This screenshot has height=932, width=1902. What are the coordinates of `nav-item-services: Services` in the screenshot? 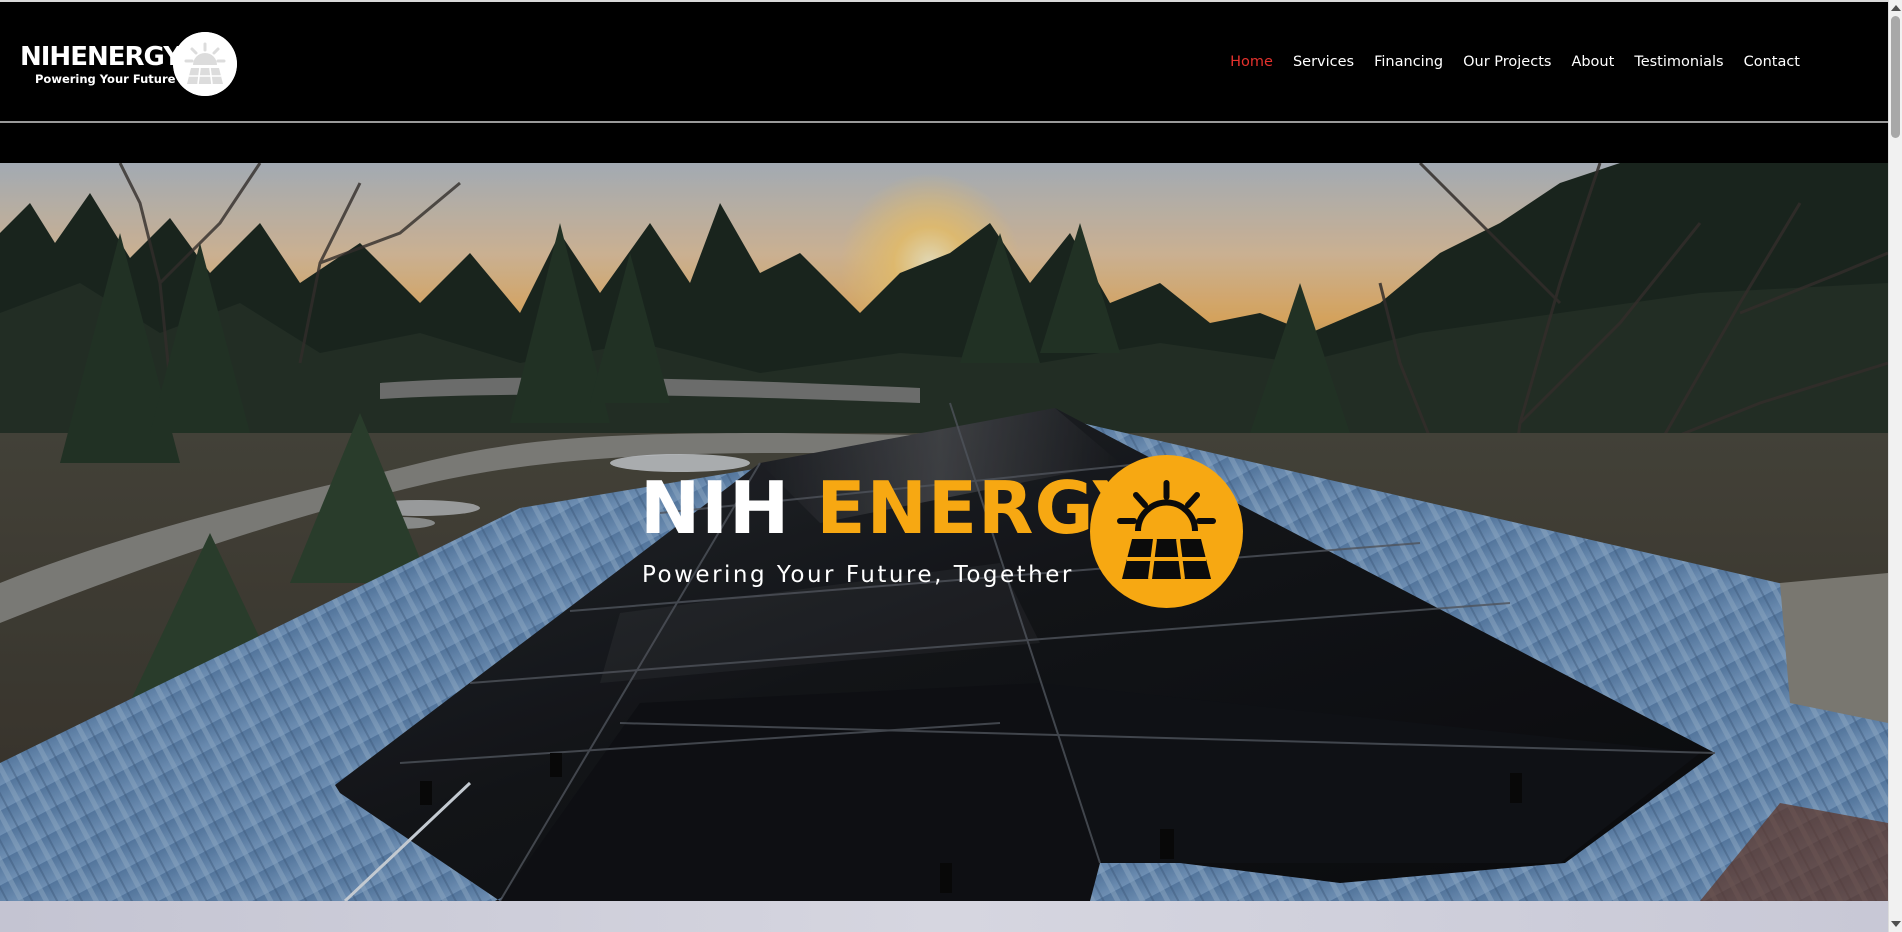 It's located at (1323, 62).